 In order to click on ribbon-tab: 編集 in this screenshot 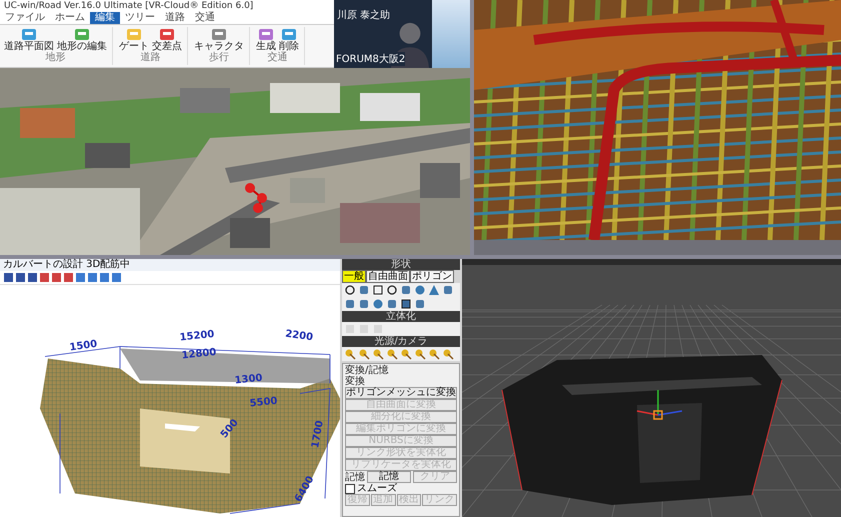, I will do `click(105, 18)`.